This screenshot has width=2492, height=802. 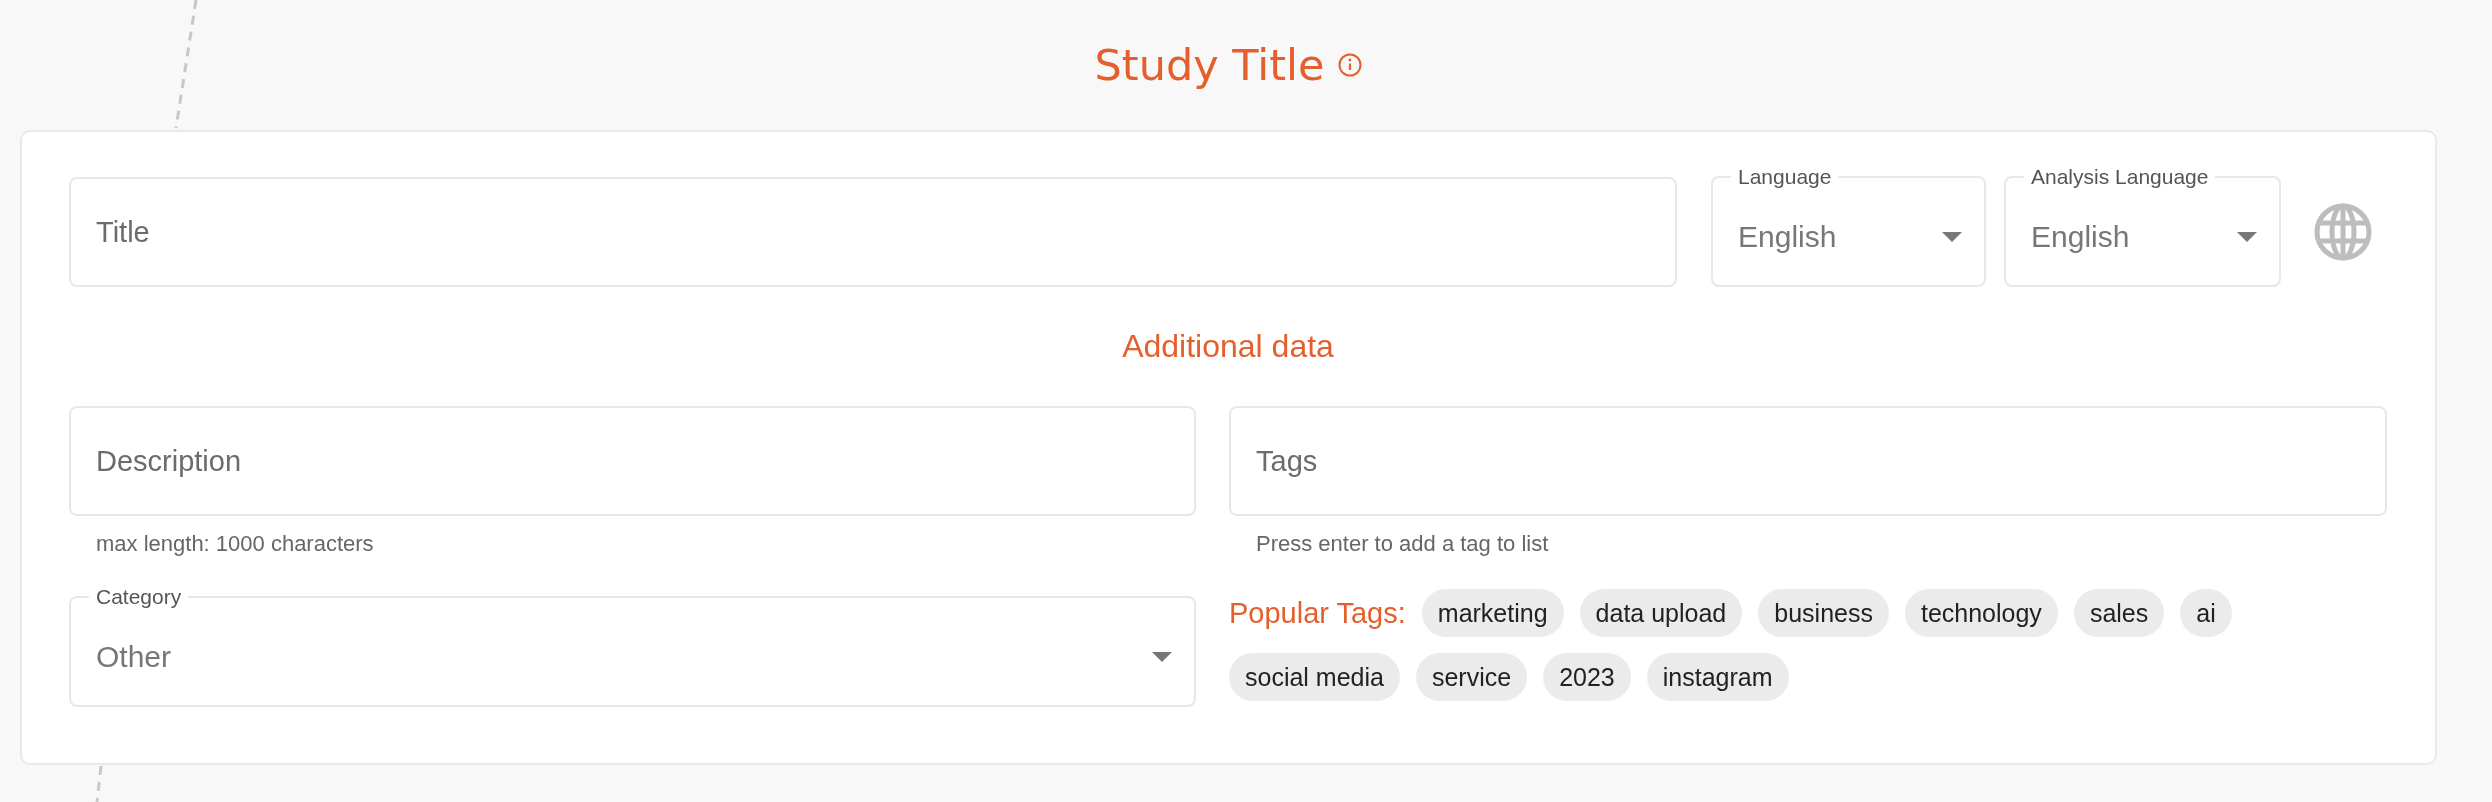 What do you see at coordinates (1587, 677) in the screenshot?
I see `tag-chip: 2023` at bounding box center [1587, 677].